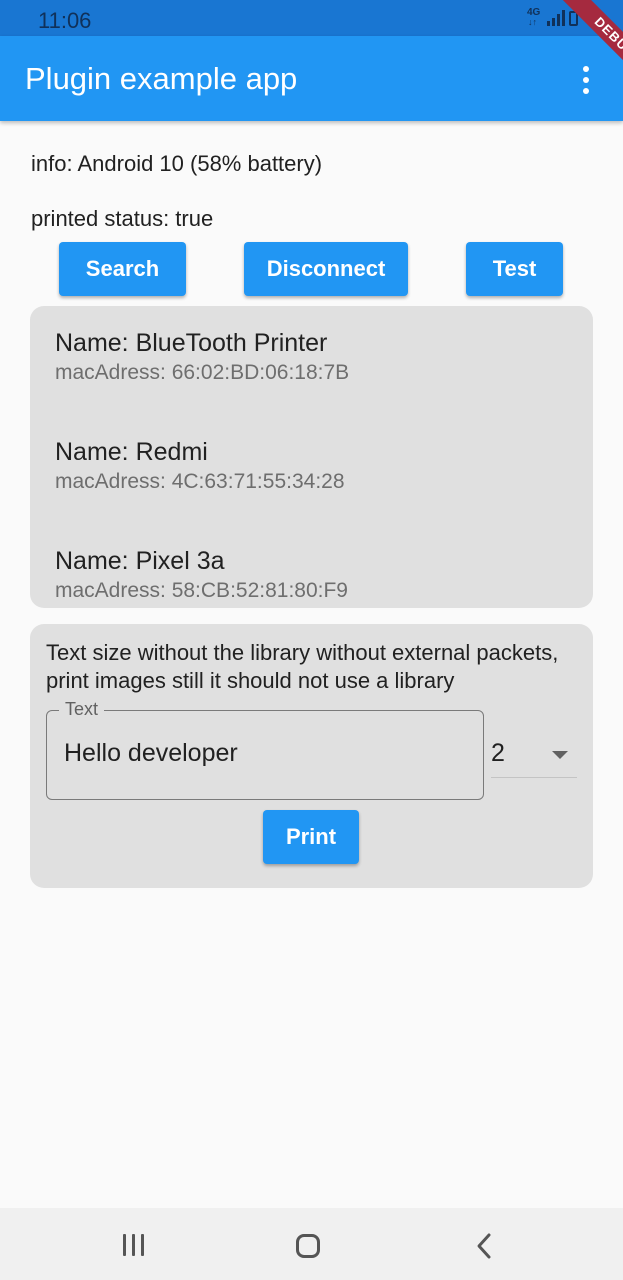 This screenshot has height=1280, width=623. I want to click on debug-banner: DEBUG, so click(571, 51).